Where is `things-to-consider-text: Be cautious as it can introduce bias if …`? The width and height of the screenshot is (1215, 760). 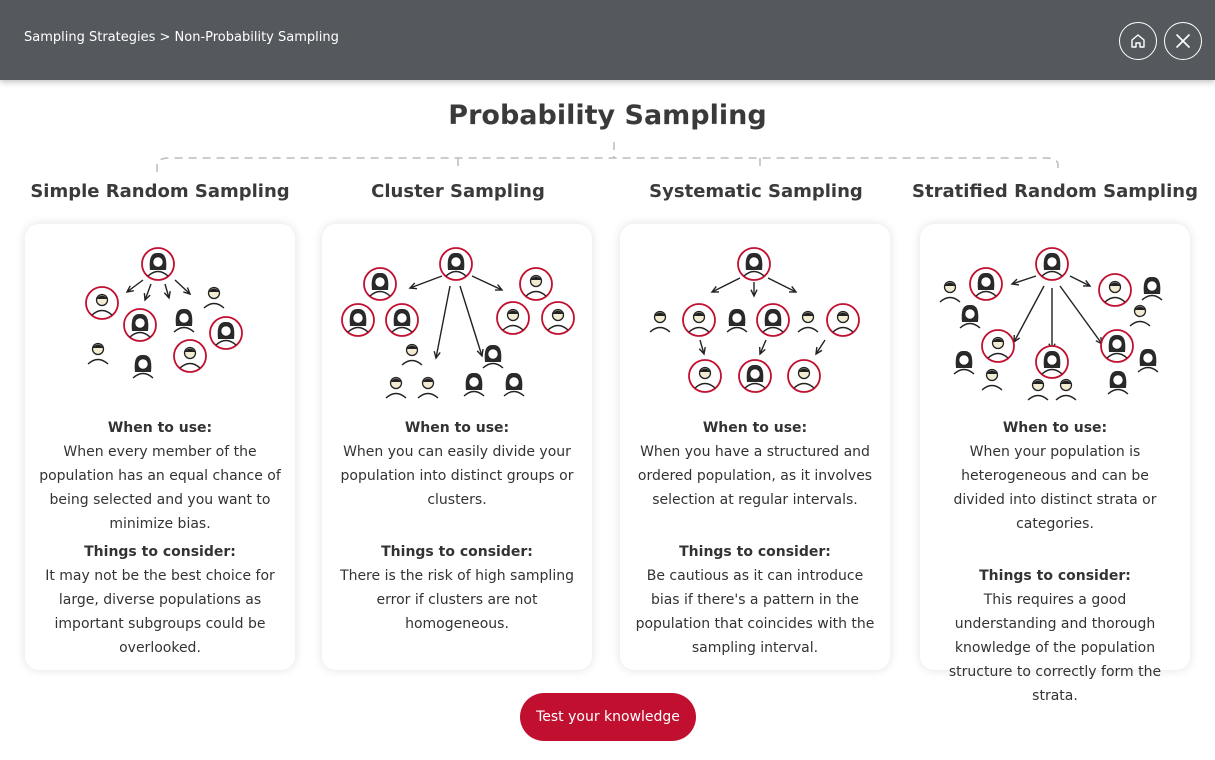
things-to-consider-text: Be cautious as it can introduce bias if … is located at coordinates (755, 612).